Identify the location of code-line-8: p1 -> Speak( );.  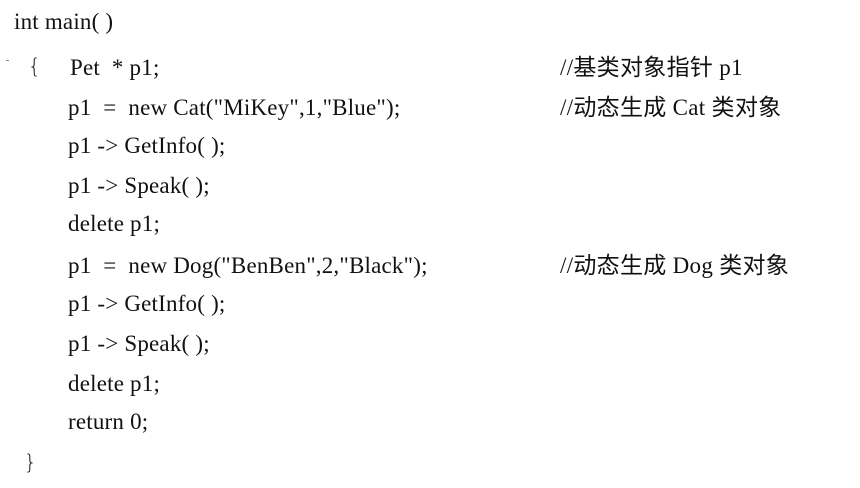
(139, 343).